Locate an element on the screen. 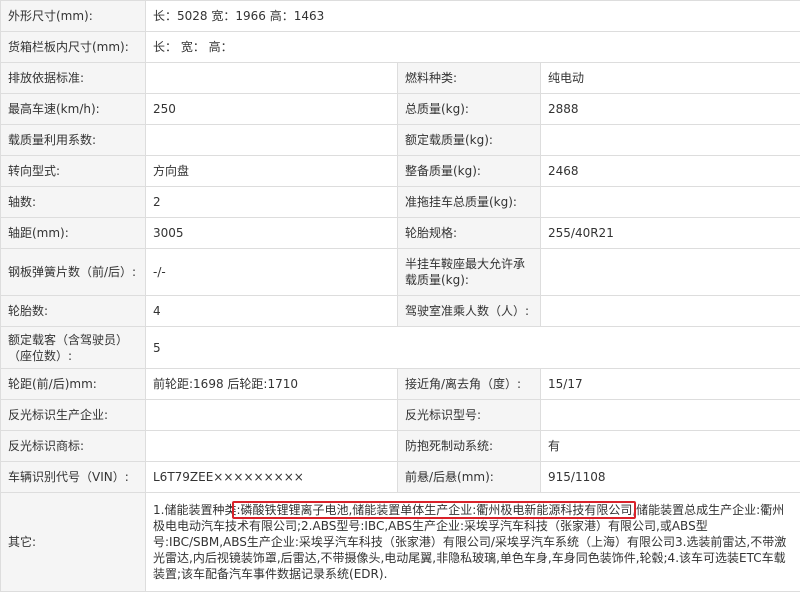  tire-count-label: 轮胎数: is located at coordinates (73, 311).